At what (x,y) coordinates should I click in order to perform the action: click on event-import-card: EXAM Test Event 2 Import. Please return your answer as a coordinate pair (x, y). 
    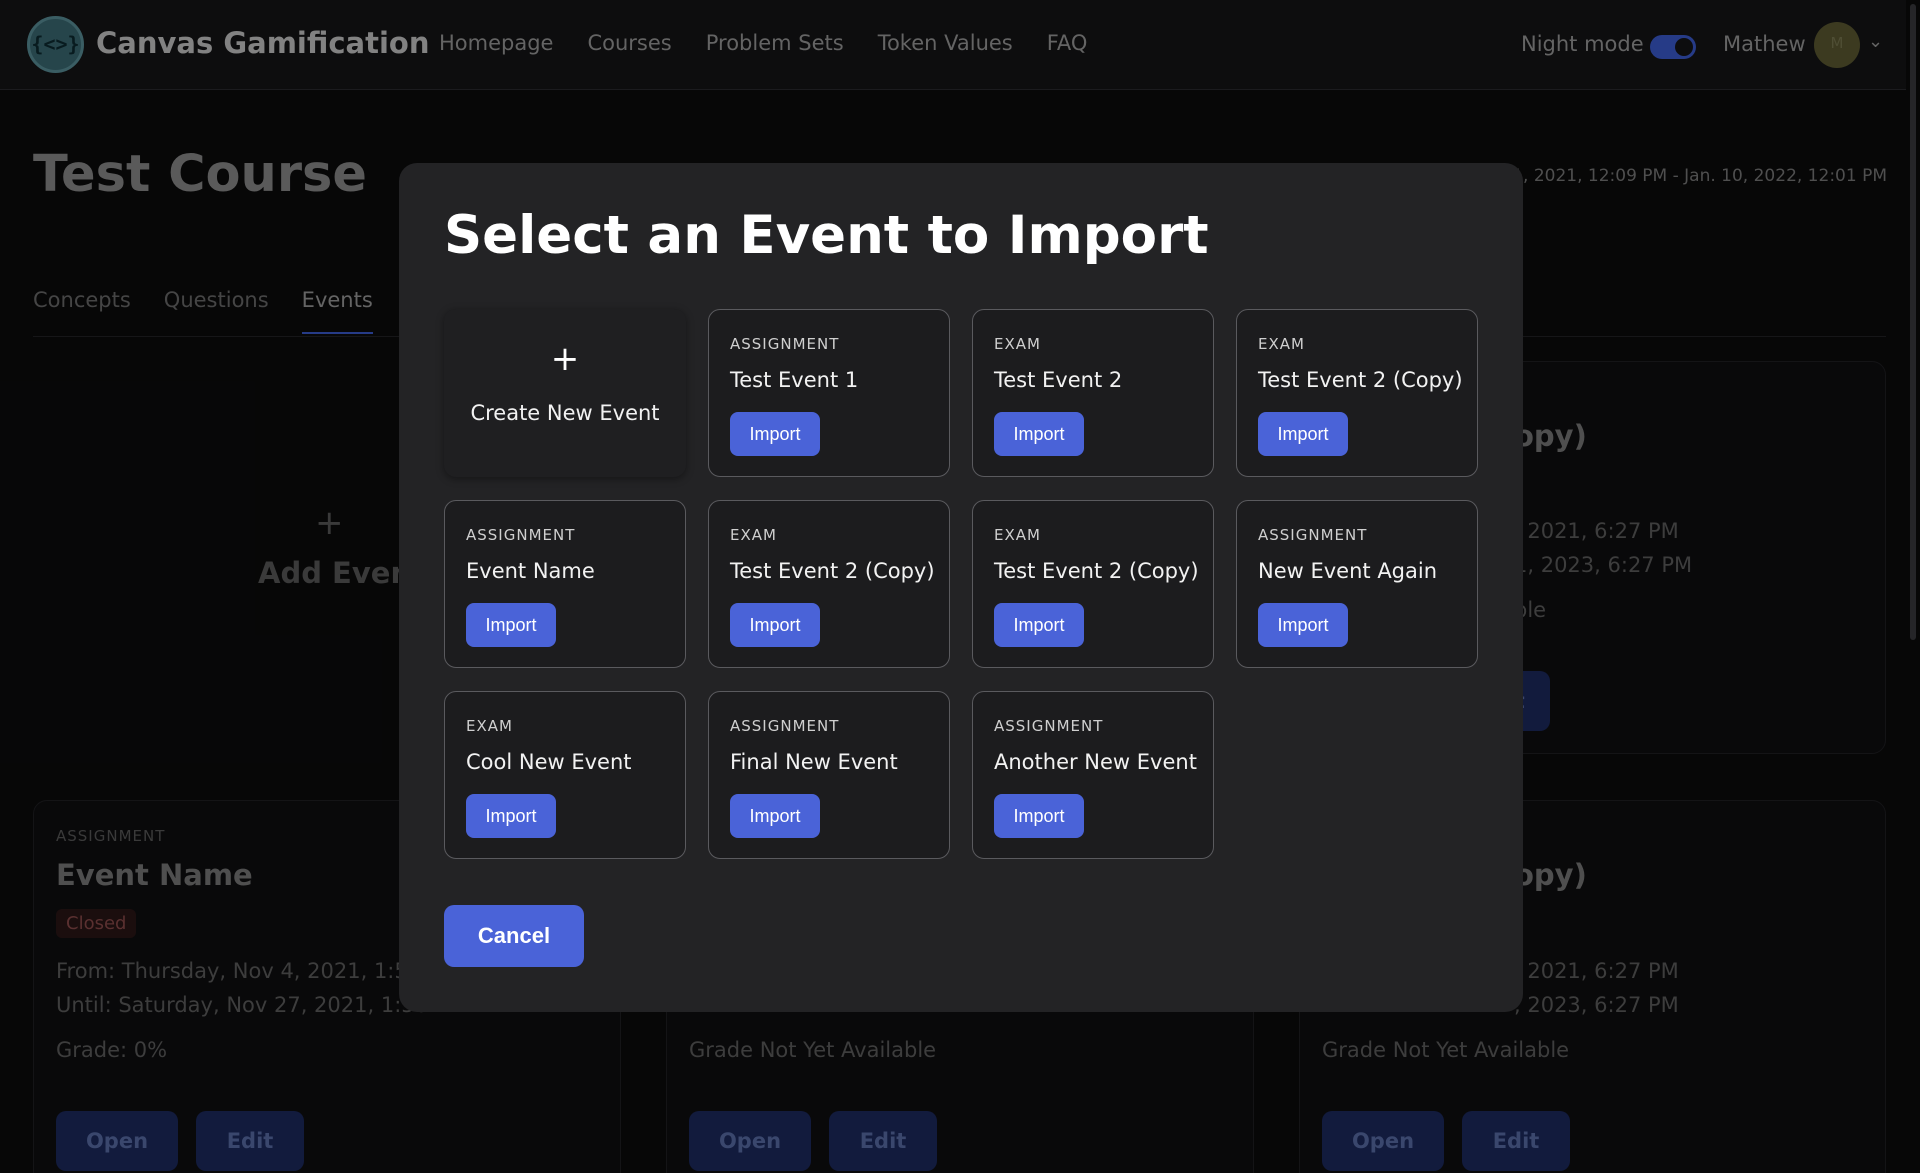
    Looking at the image, I should click on (1093, 393).